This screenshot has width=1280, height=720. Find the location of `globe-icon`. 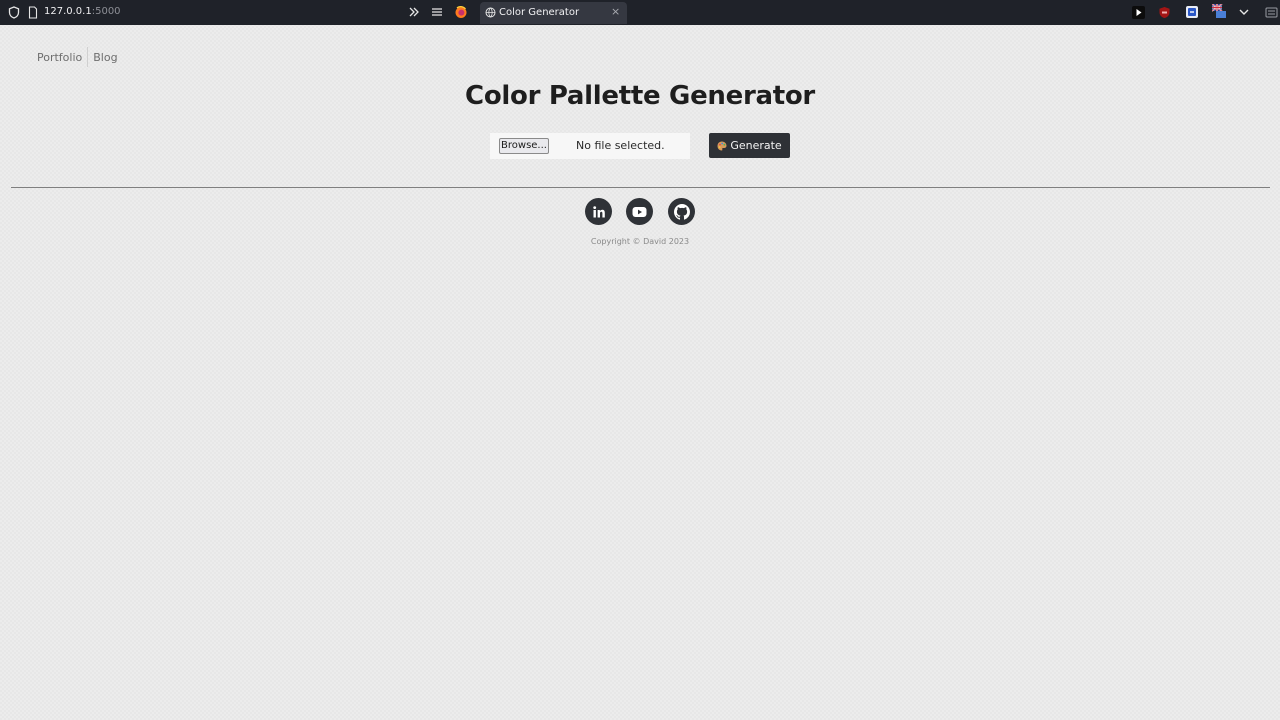

globe-icon is located at coordinates (490, 12).